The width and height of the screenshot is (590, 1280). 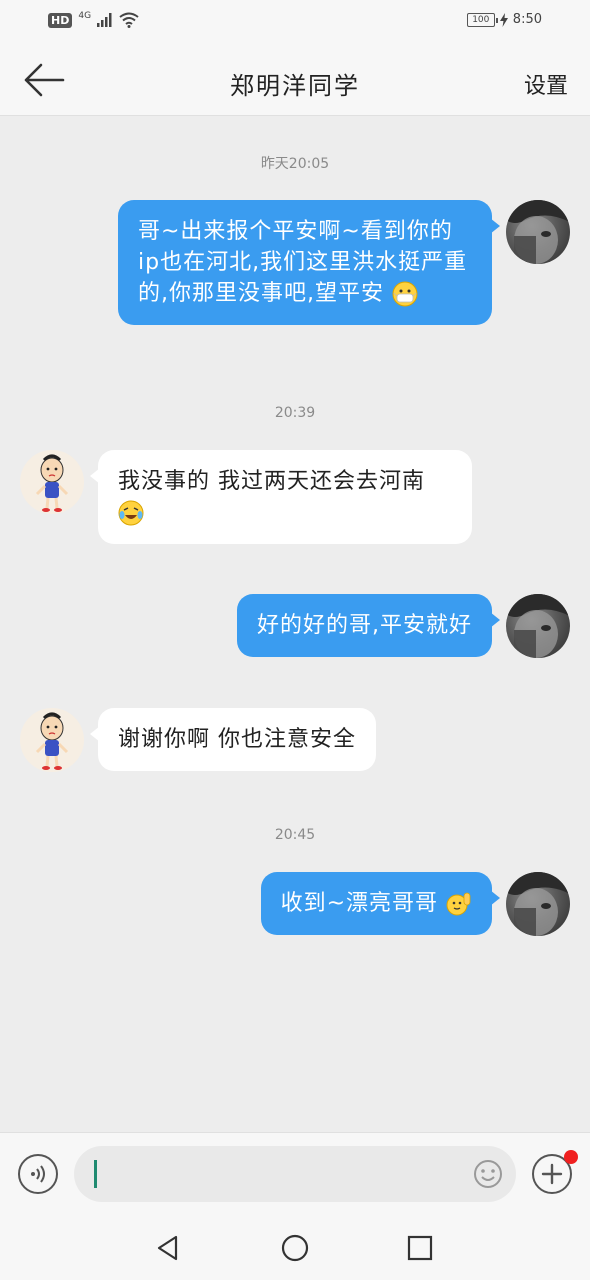 What do you see at coordinates (85, 16) in the screenshot?
I see `network-type: 4G` at bounding box center [85, 16].